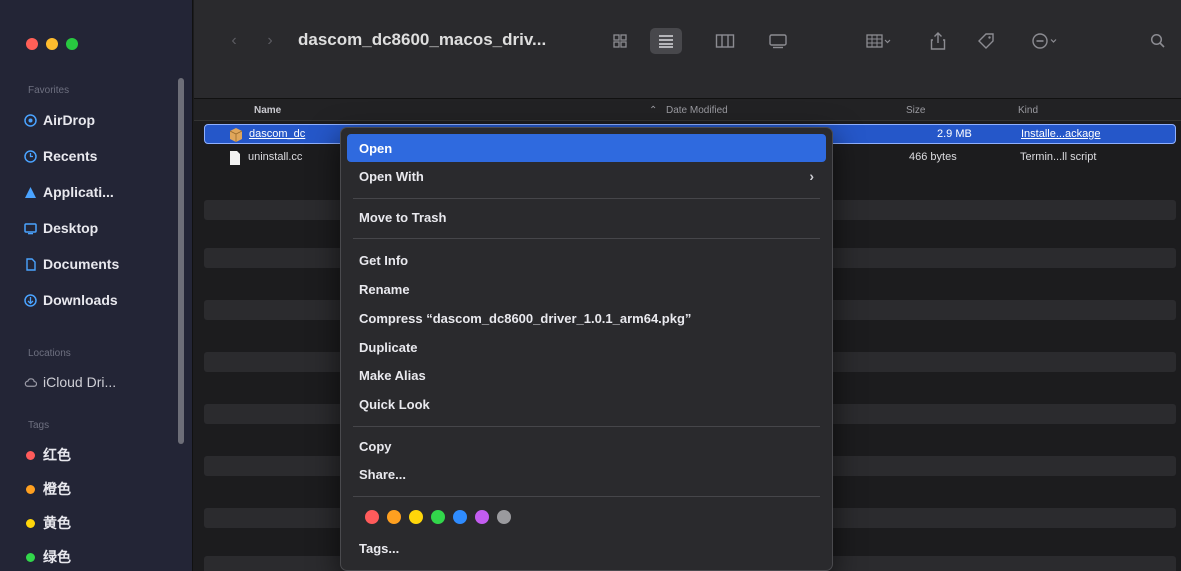 Image resolution: width=1181 pixels, height=571 pixels. I want to click on sort-indicator-icon: ⌃, so click(653, 110).